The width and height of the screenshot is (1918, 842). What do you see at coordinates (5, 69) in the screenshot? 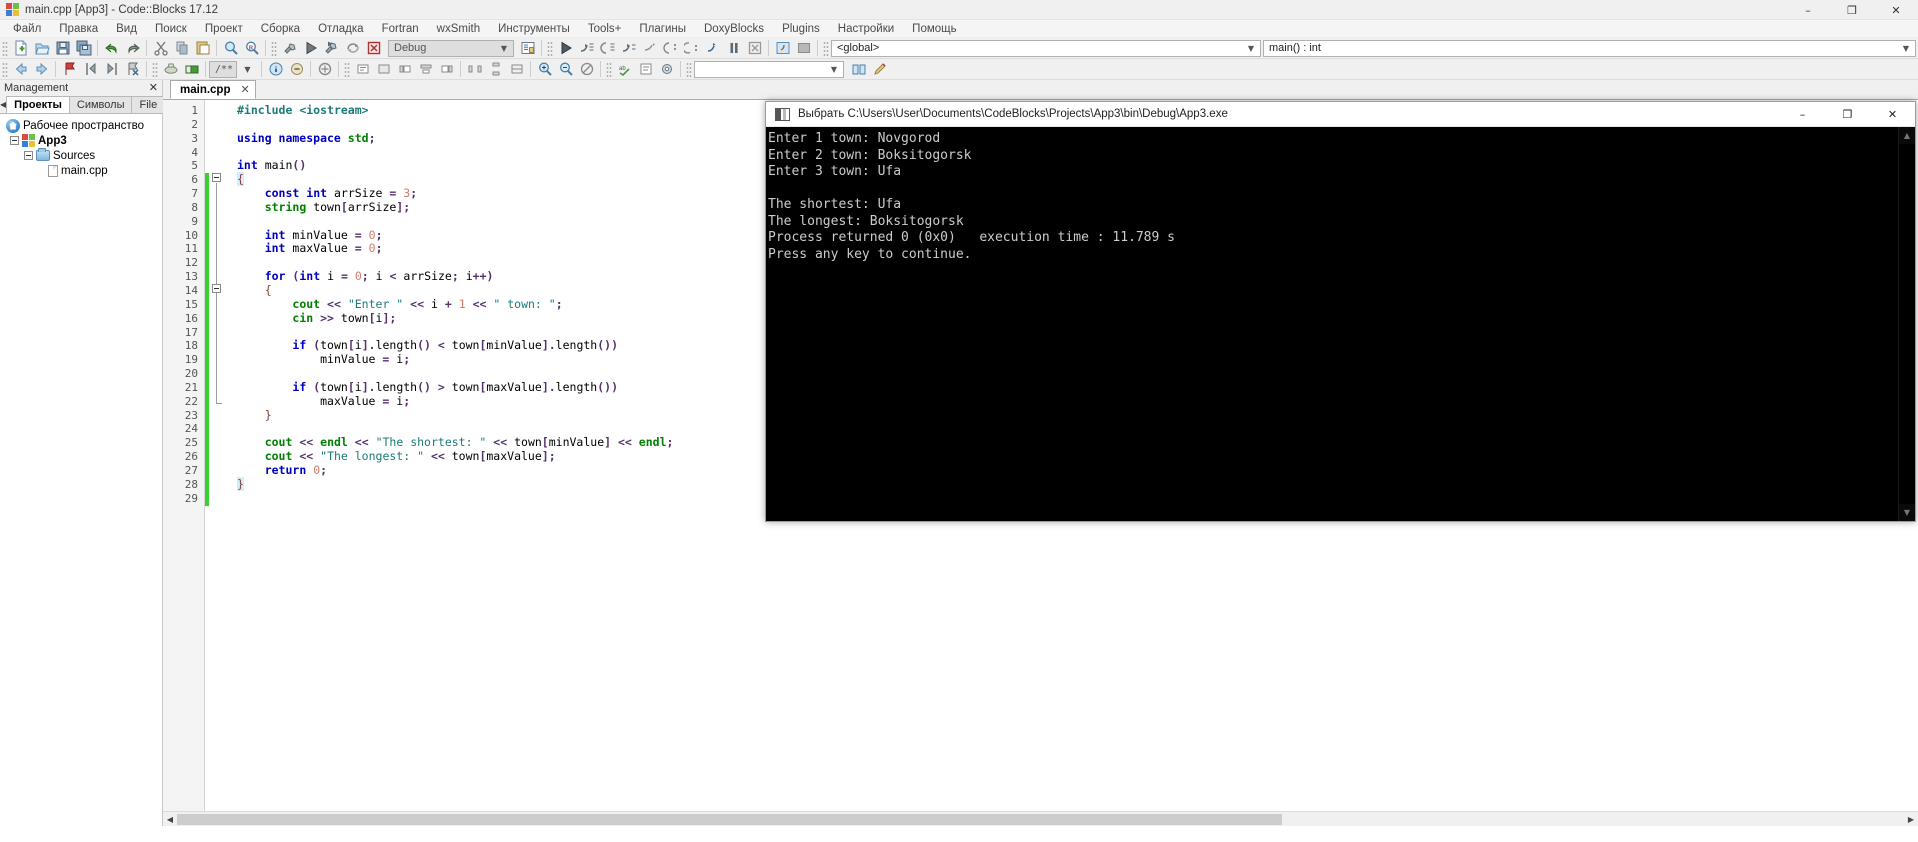
I see `nav-toolbar-grip` at bounding box center [5, 69].